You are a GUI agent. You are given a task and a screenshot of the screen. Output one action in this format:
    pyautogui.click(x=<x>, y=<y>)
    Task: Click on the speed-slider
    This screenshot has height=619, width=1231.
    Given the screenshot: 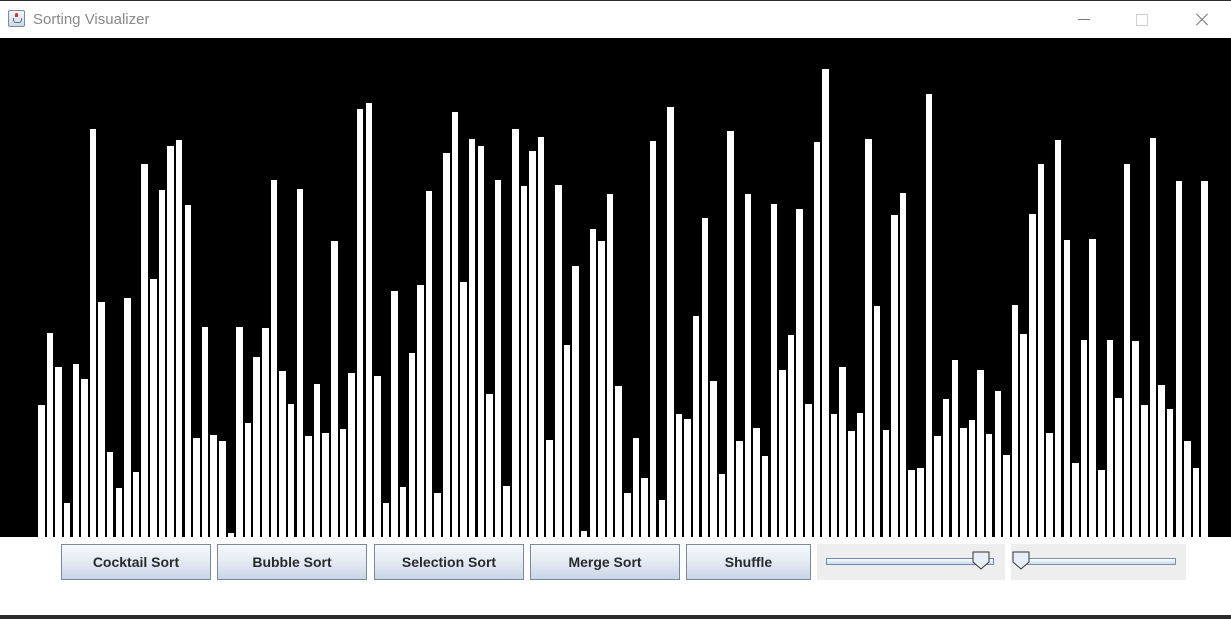 What is the action you would take?
    pyautogui.click(x=1098, y=562)
    